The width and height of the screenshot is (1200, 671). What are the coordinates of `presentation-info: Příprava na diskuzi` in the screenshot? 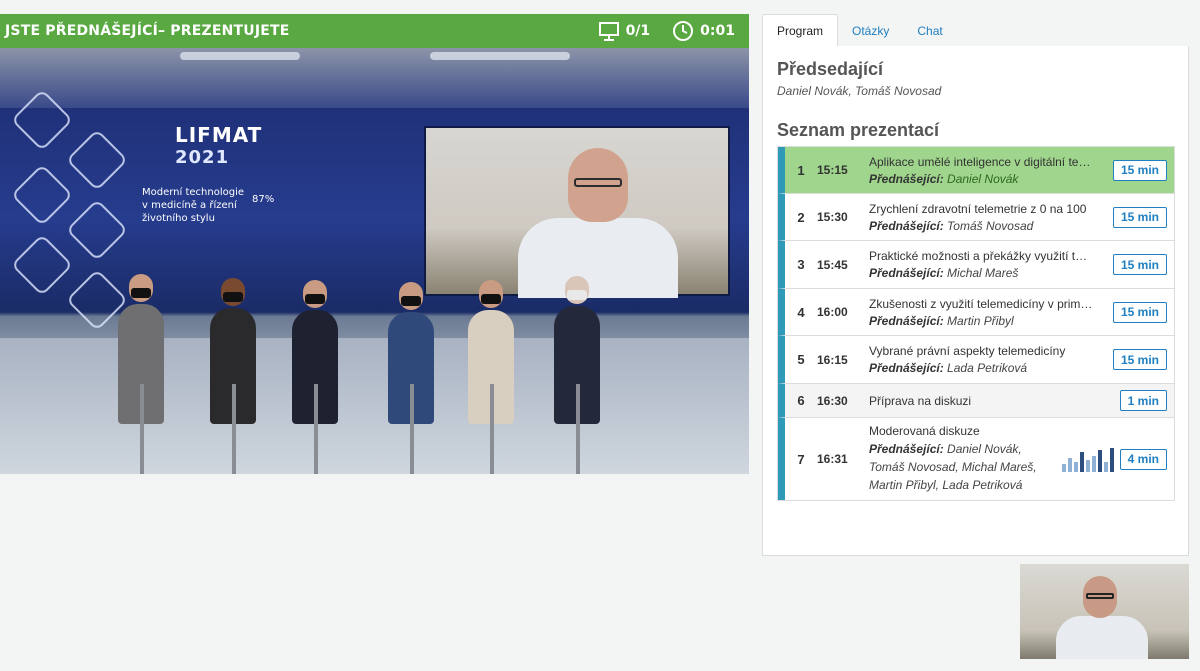 It's located at (990, 401).